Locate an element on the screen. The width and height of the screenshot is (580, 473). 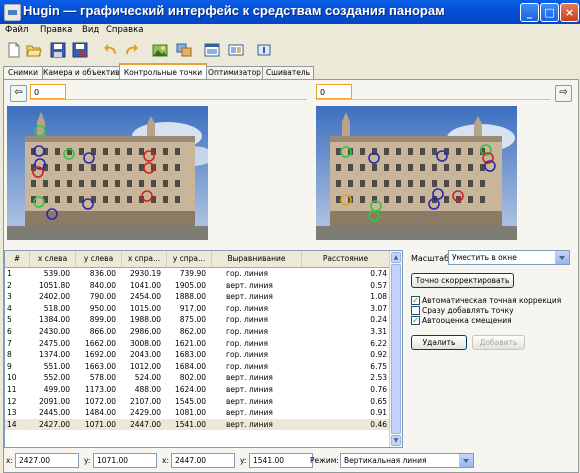
table-scrollbar: ▲ ▼ is located at coordinates (395, 349).